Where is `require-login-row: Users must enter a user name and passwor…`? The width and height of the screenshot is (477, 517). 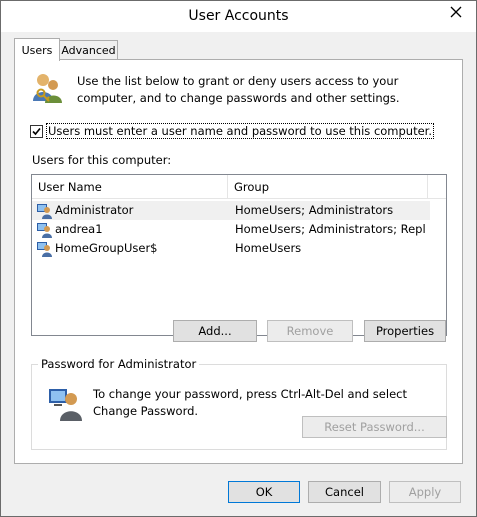 require-login-row: Users must enter a user name and passwor… is located at coordinates (232, 131).